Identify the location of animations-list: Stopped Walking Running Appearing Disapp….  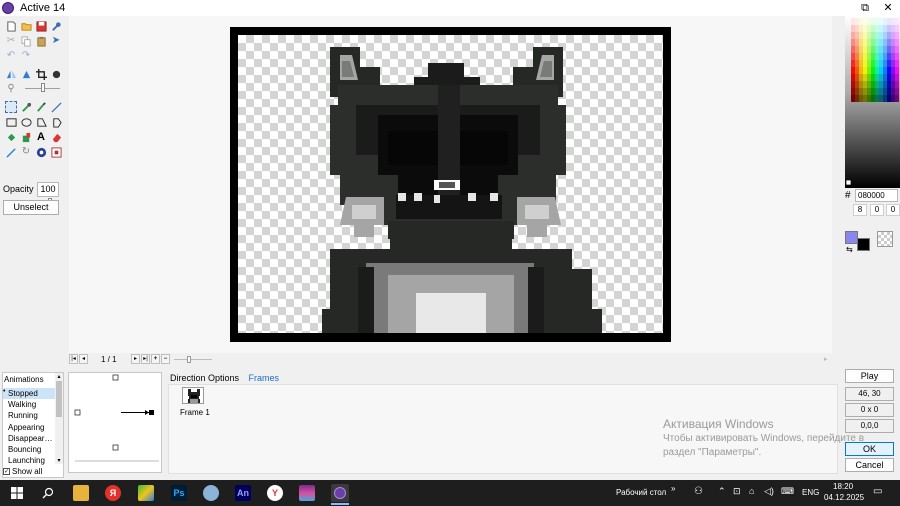
(29, 427).